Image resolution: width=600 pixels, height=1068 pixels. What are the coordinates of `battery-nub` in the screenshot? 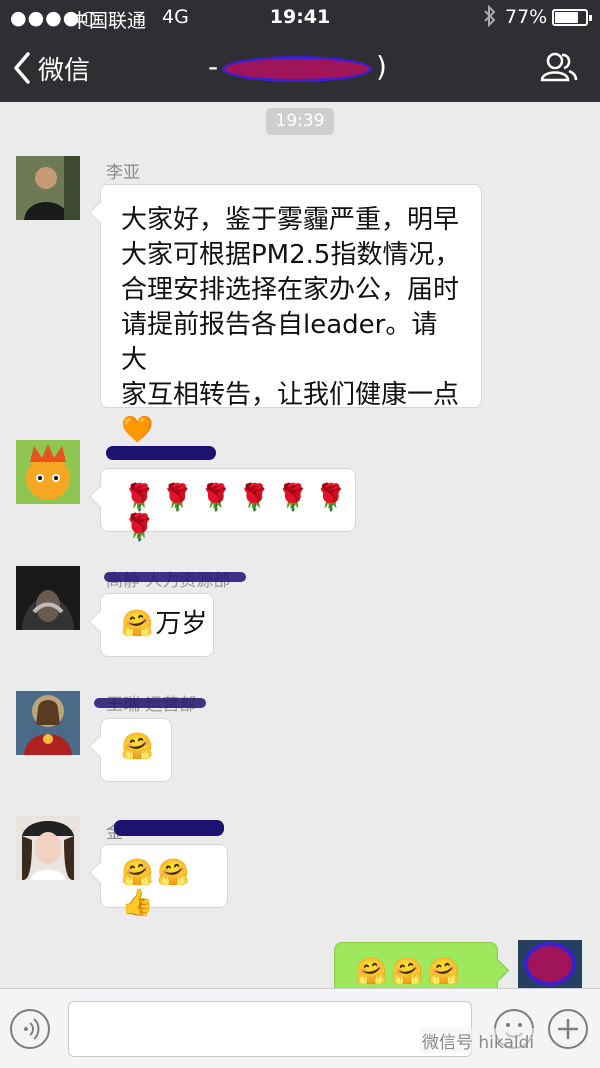 It's located at (590, 18).